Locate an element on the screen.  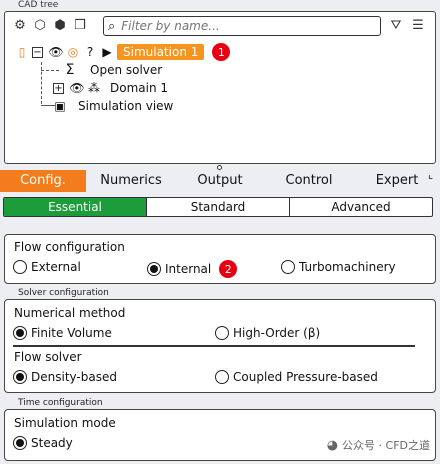
radio-label: Turbomachinery is located at coordinates (347, 267).